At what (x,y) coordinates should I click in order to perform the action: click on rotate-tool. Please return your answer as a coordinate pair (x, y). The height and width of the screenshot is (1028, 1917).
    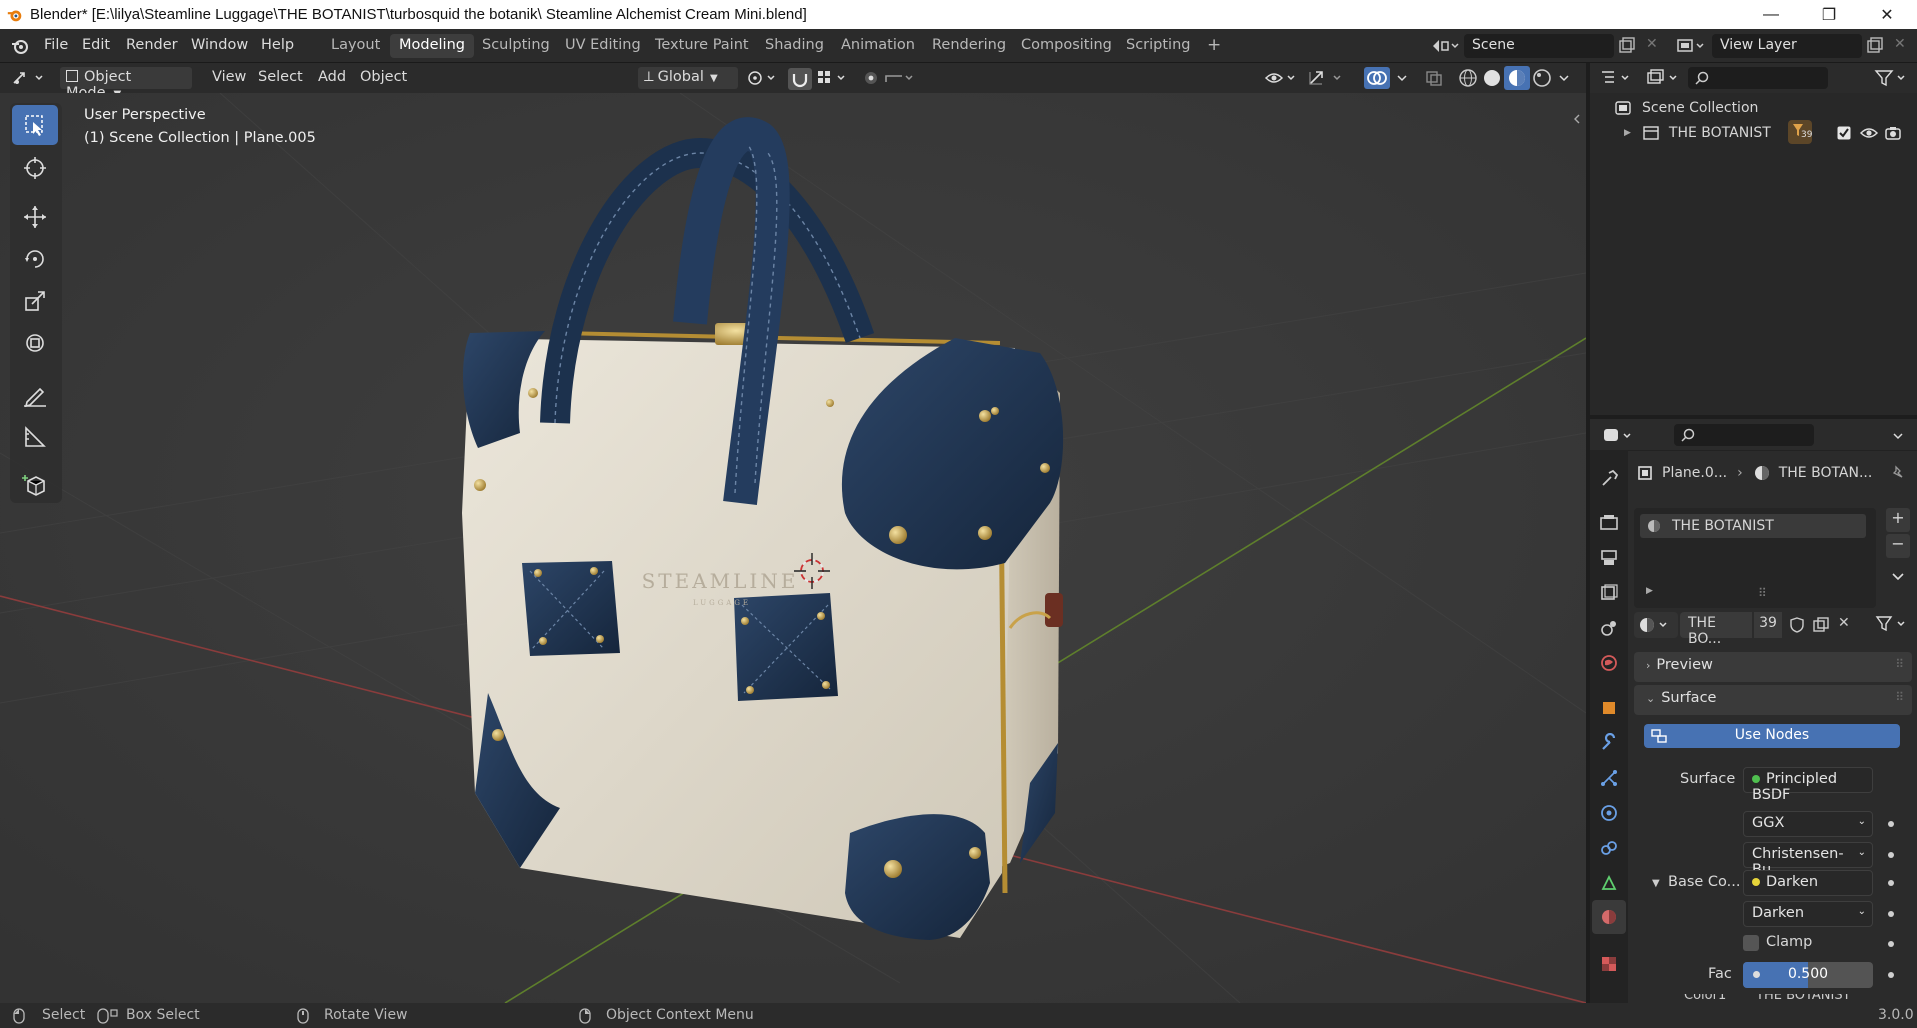
    Looking at the image, I should click on (35, 259).